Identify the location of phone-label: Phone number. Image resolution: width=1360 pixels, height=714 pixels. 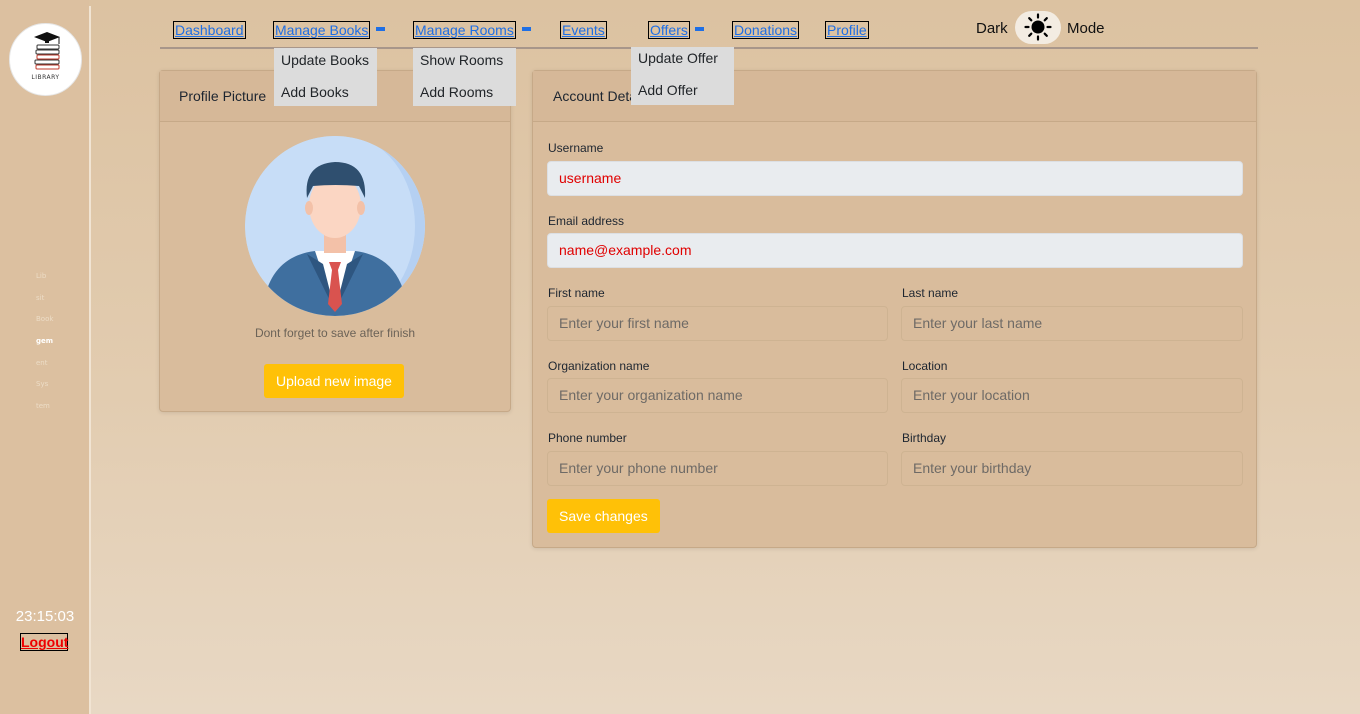
(587, 438).